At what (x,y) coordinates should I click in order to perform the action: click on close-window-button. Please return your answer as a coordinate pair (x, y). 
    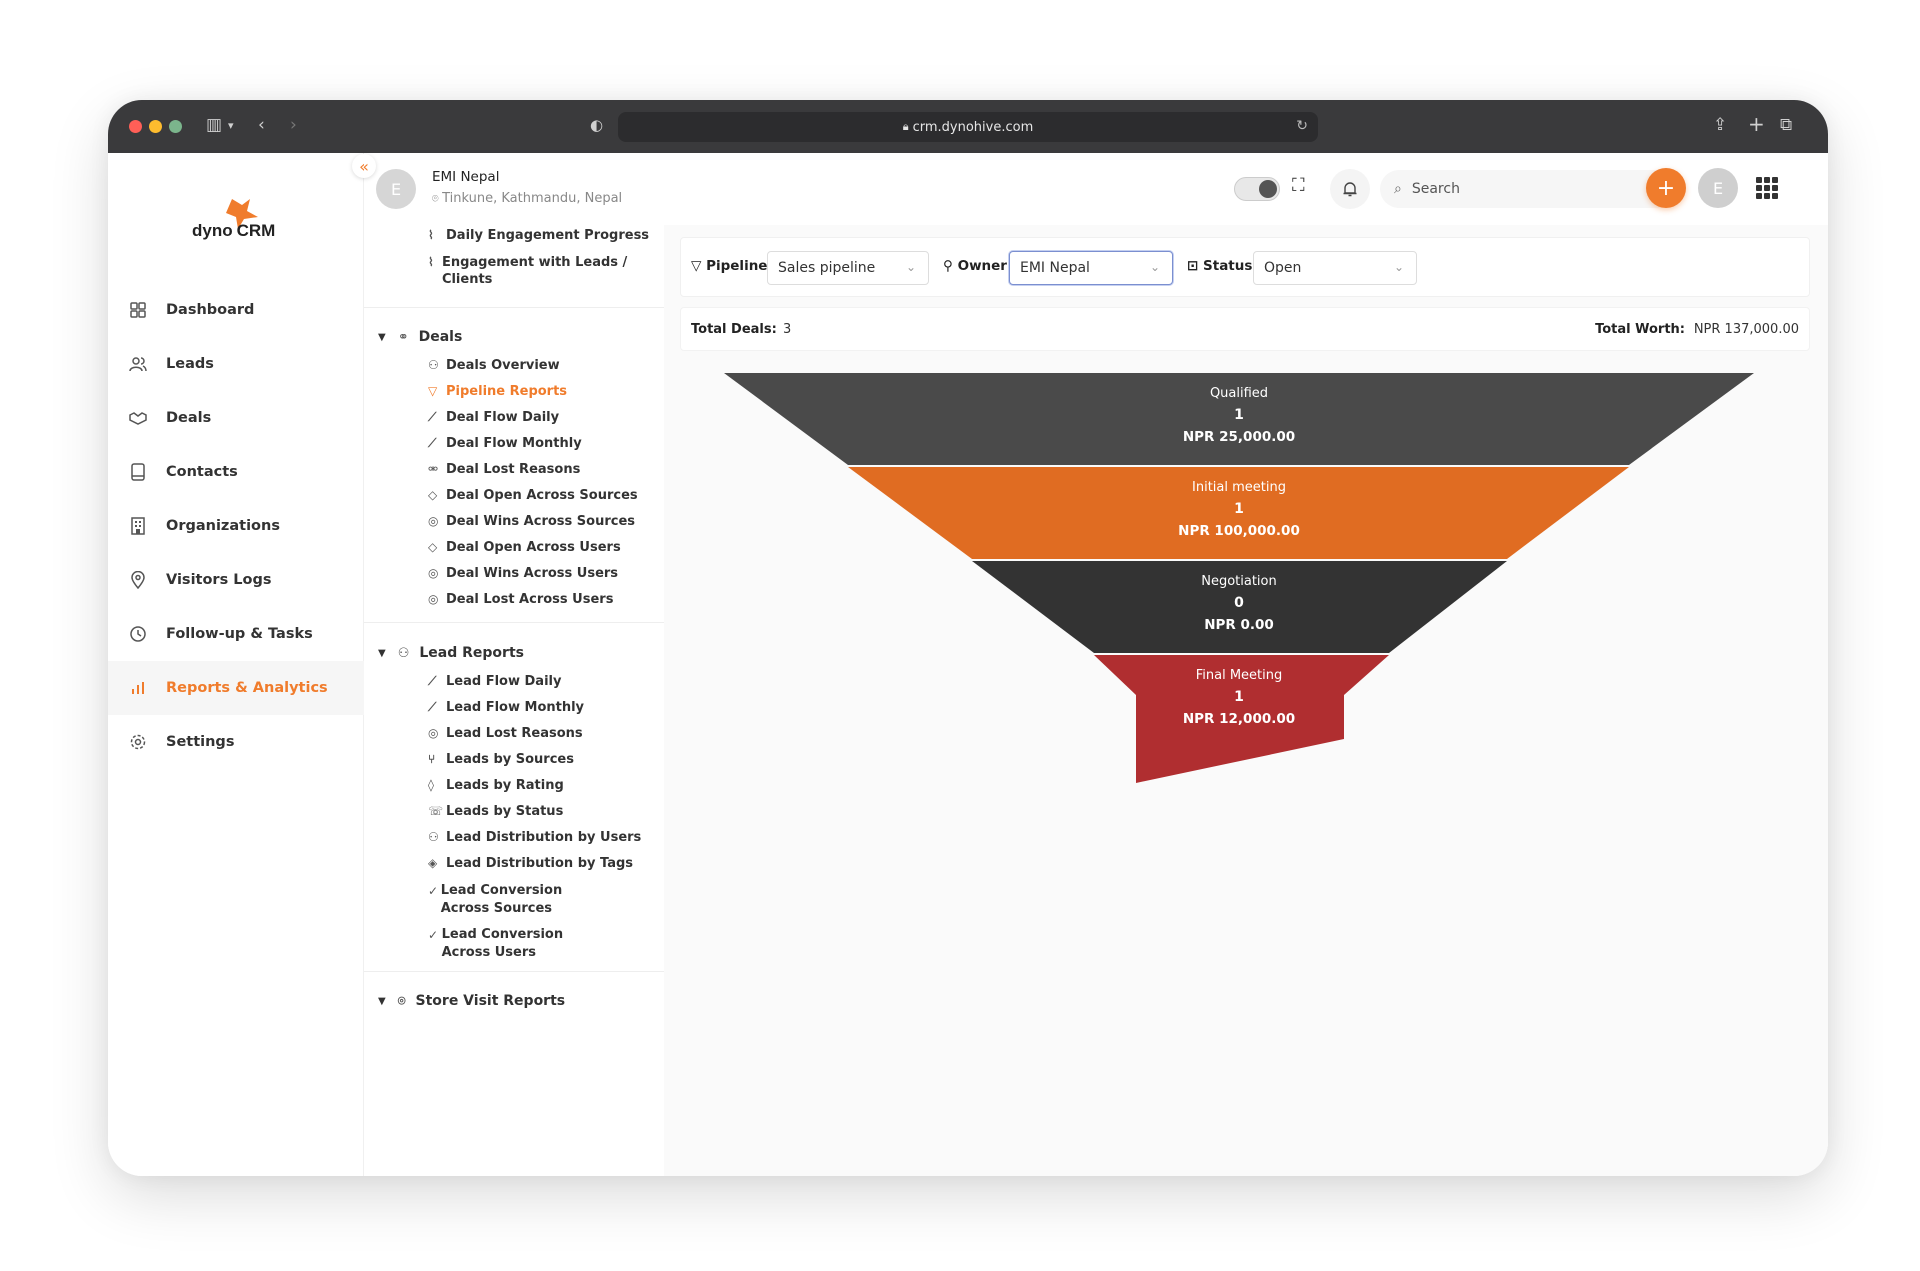
    Looking at the image, I should click on (135, 126).